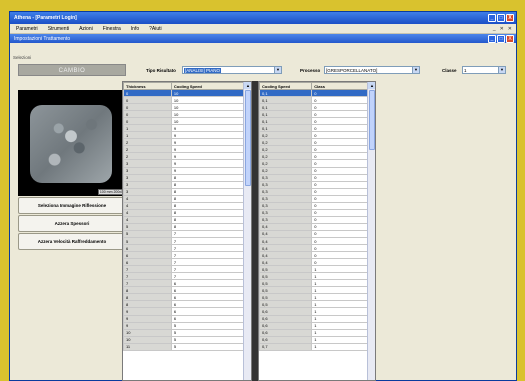 This screenshot has height=381, width=525. What do you see at coordinates (155, 29) in the screenshot?
I see `menu-item-aiuti: ?Aiuti` at bounding box center [155, 29].